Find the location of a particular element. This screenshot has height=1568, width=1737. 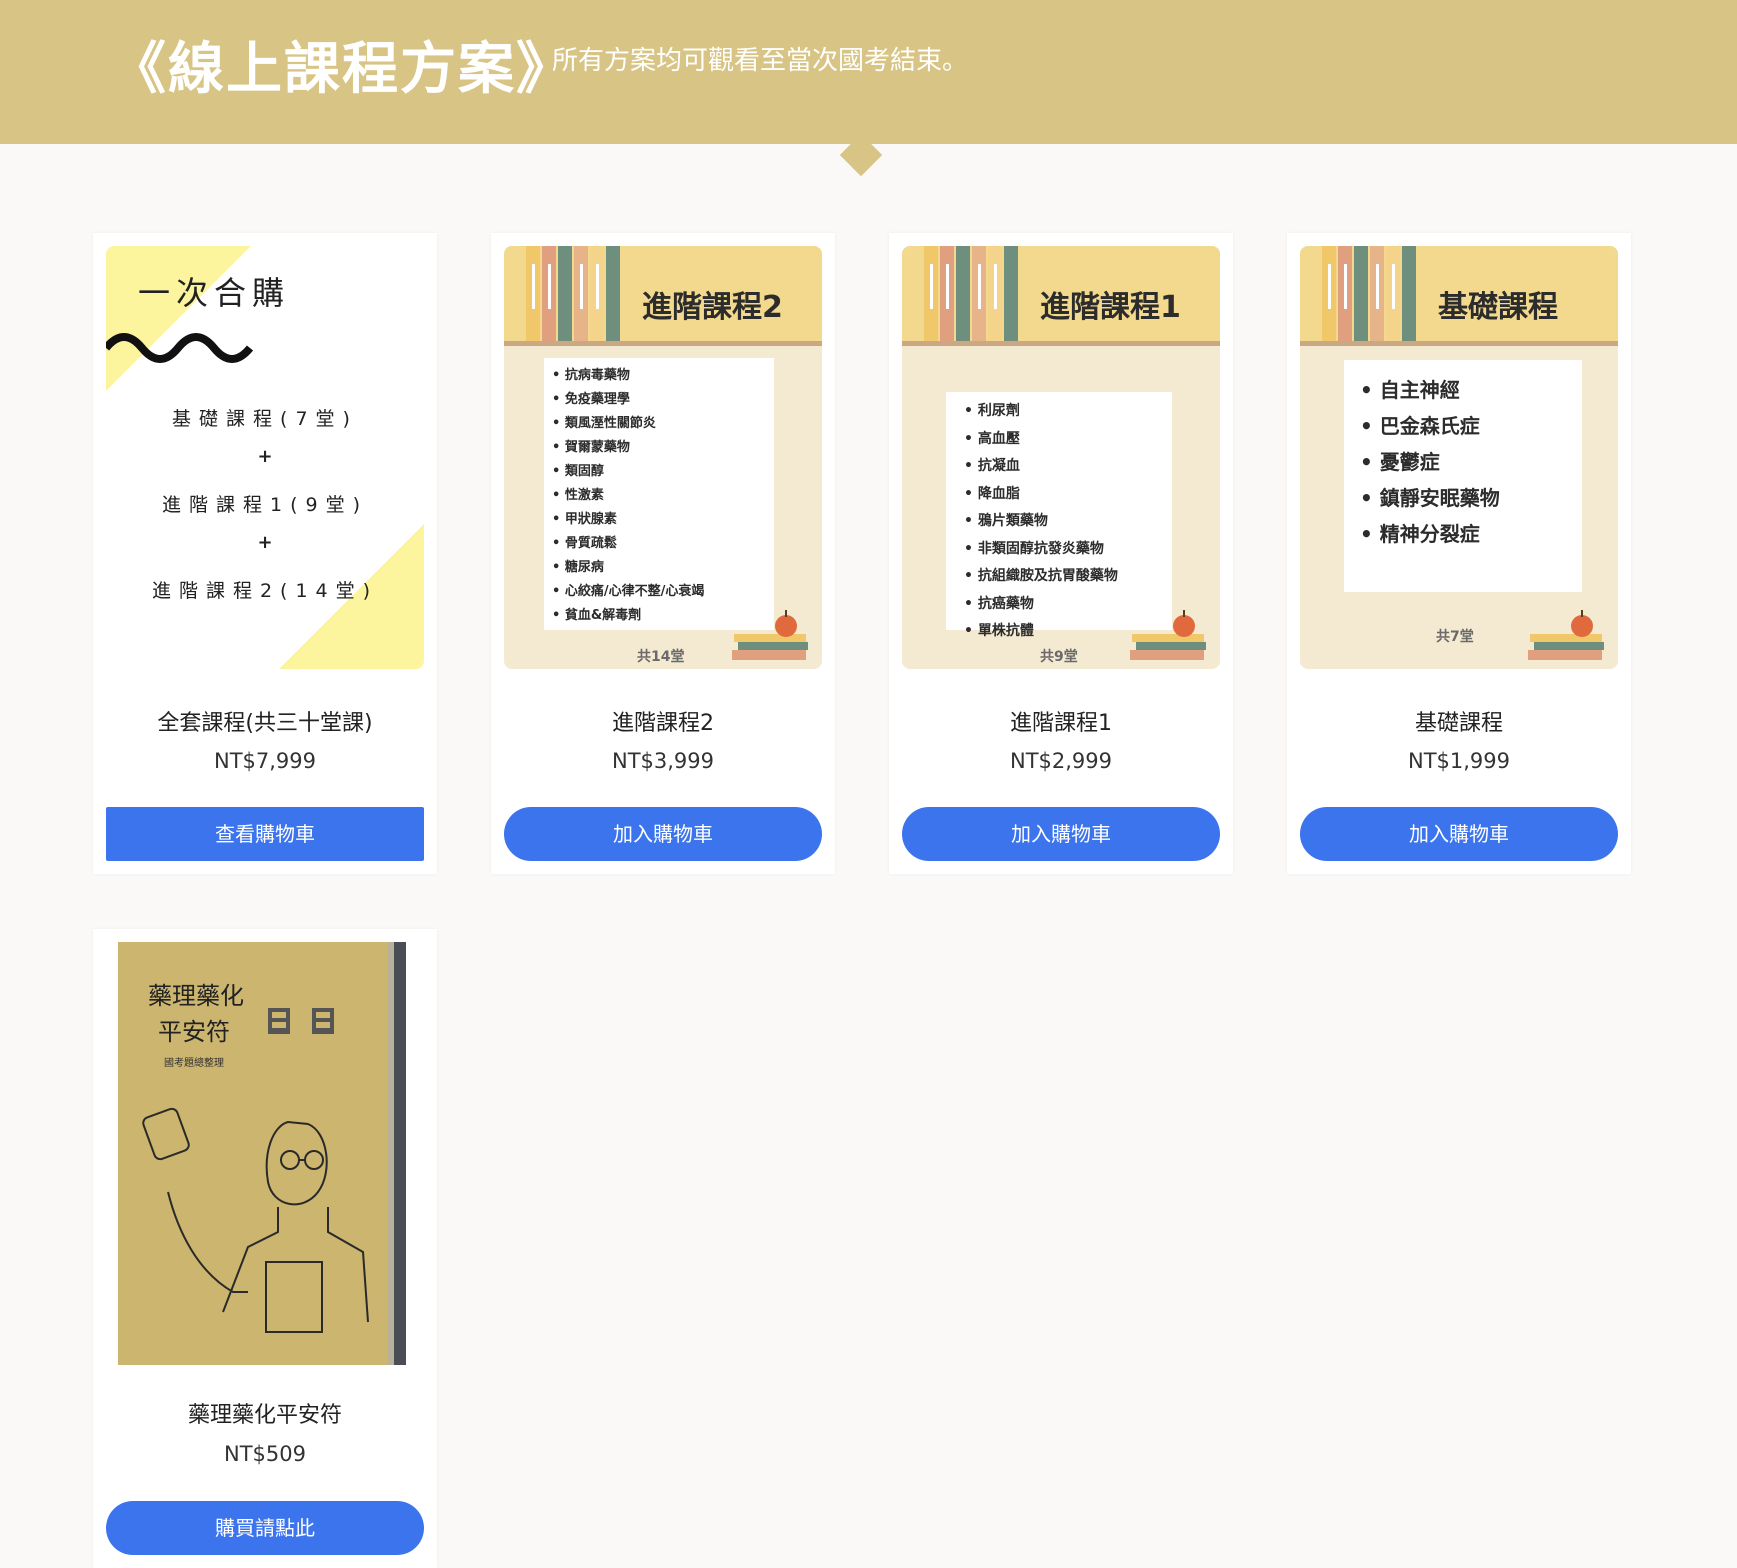

course-topic: • 賀爾蒙藥物 is located at coordinates (591, 447).